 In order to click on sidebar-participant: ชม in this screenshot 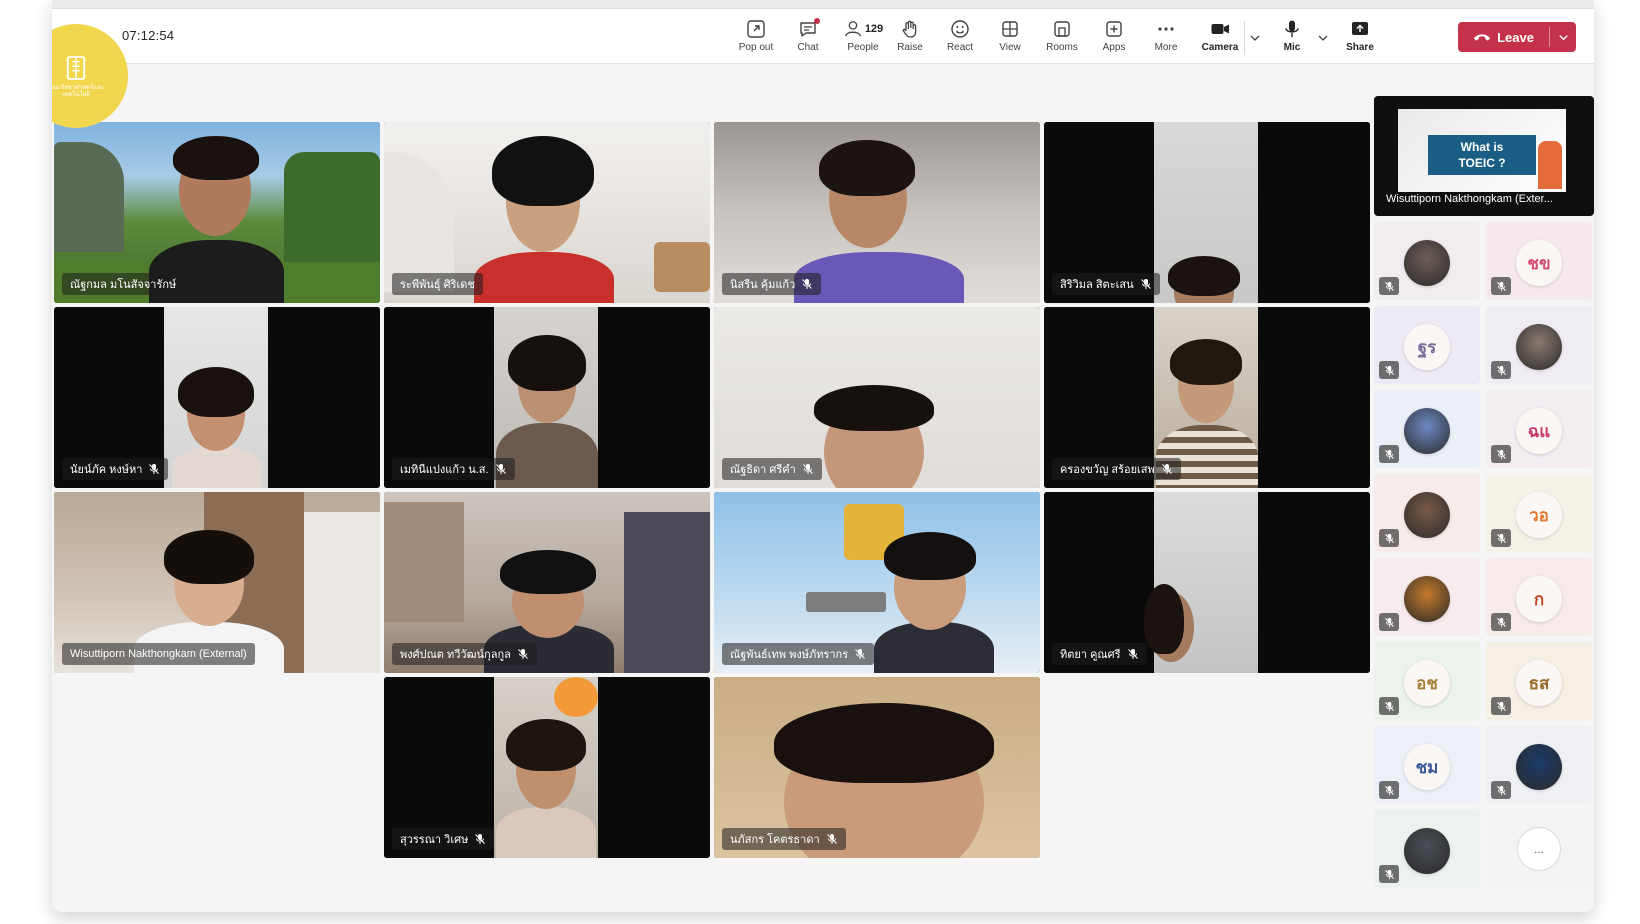, I will do `click(1427, 765)`.